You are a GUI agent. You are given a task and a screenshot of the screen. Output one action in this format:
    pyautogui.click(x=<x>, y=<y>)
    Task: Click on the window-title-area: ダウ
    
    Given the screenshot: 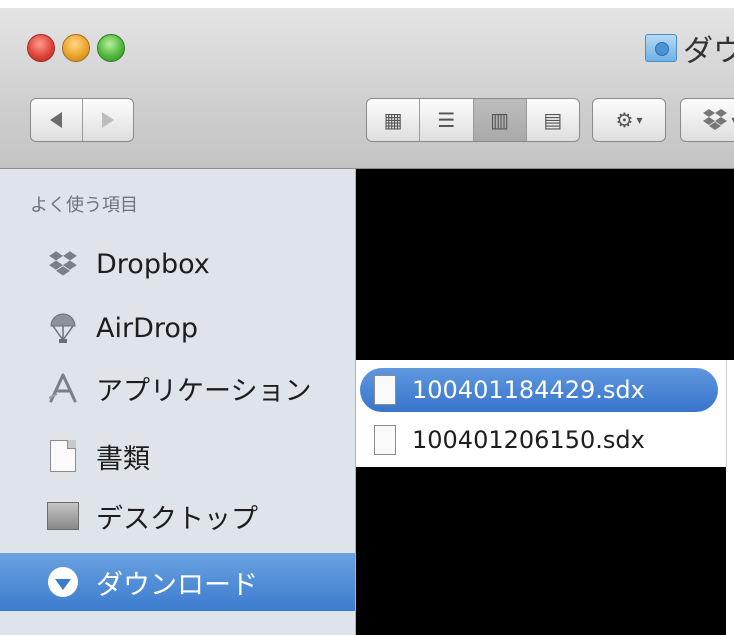 What is the action you would take?
    pyautogui.click(x=689, y=48)
    